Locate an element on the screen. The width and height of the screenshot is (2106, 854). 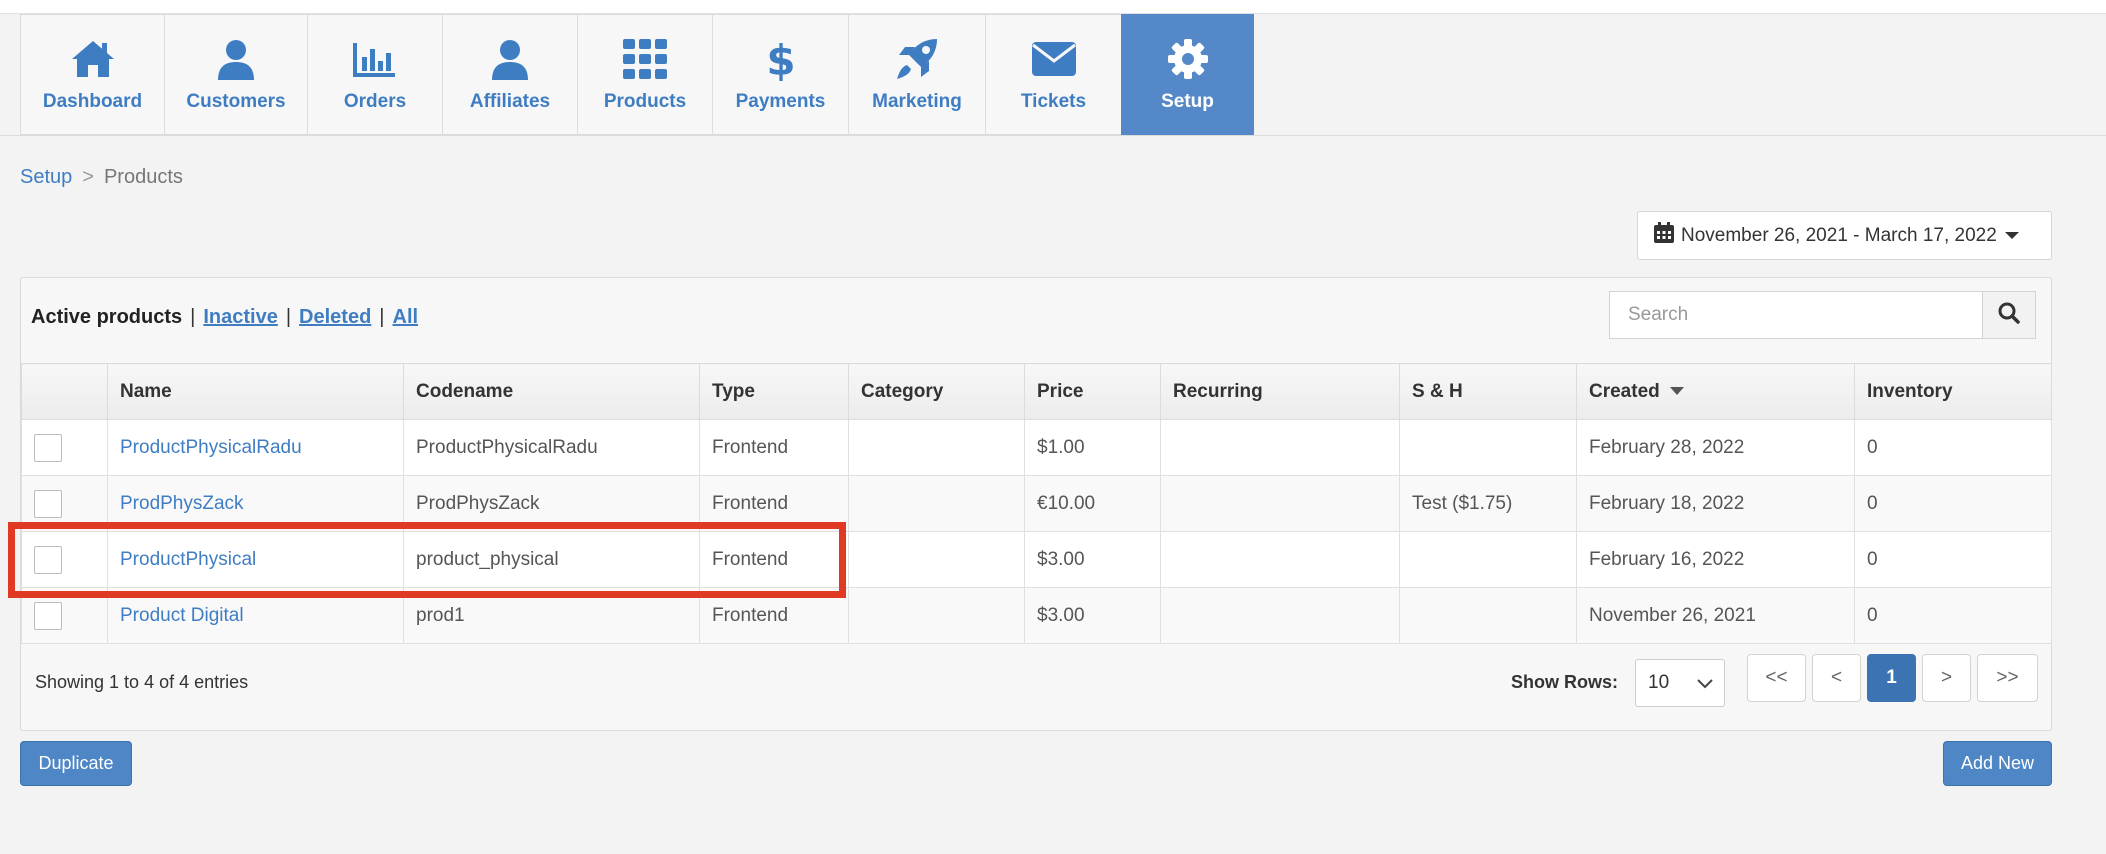
column-header-inventory: Inventory is located at coordinates (1953, 391).